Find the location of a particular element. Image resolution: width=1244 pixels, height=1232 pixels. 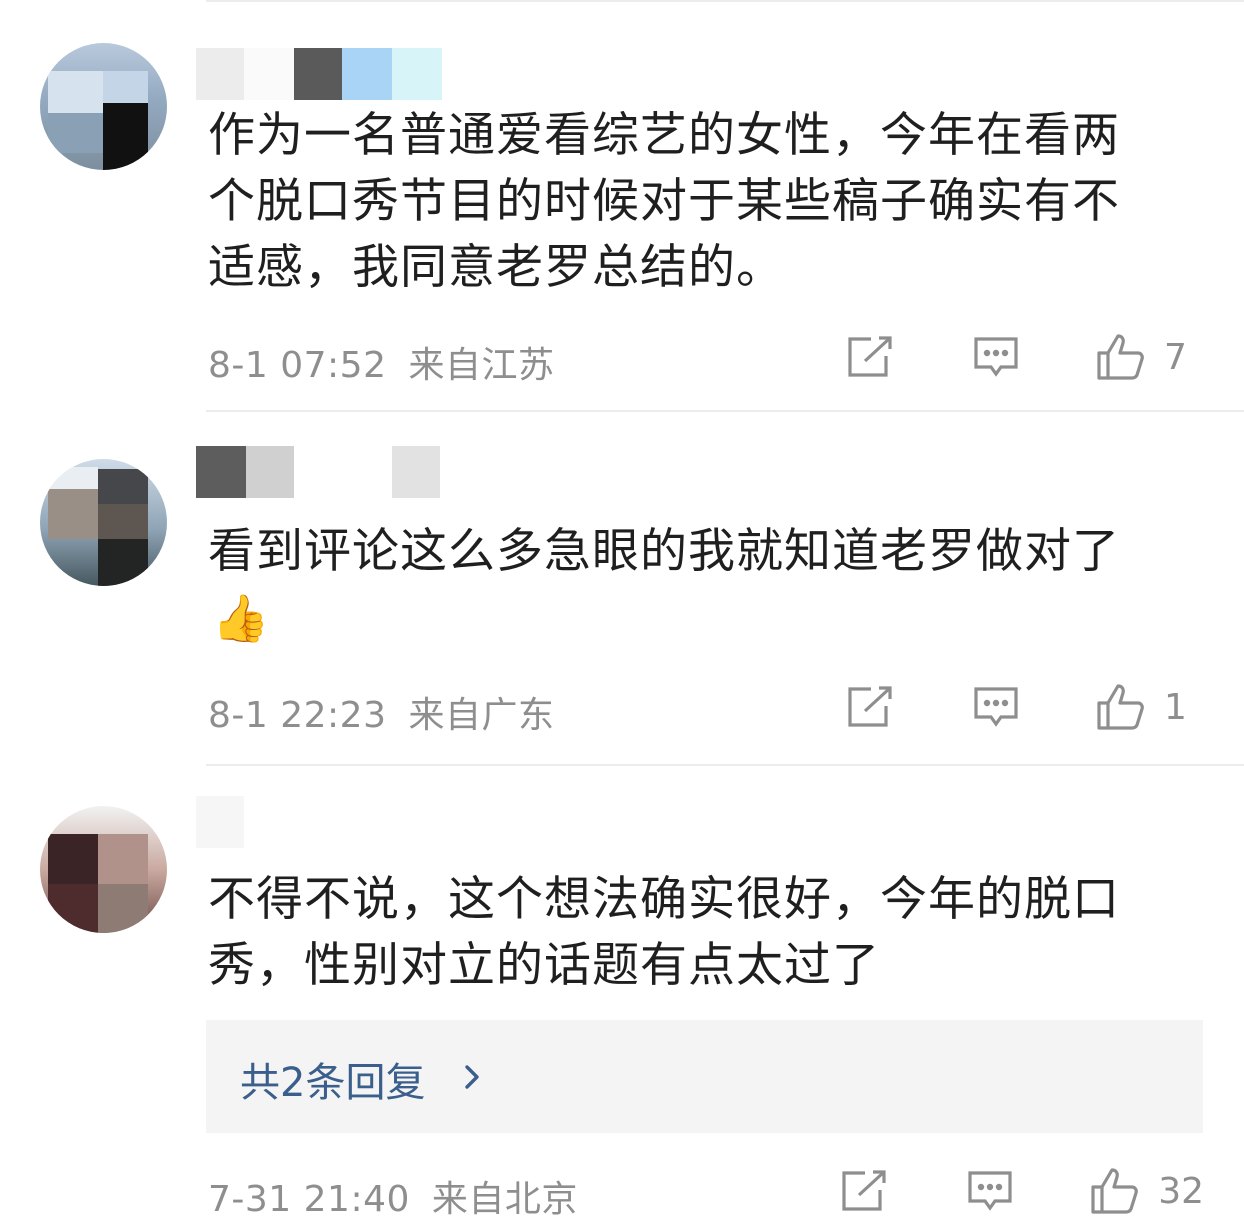

comment-line: 作为一名普通爱看综艺的女性，今年在看两 is located at coordinates (664, 135).